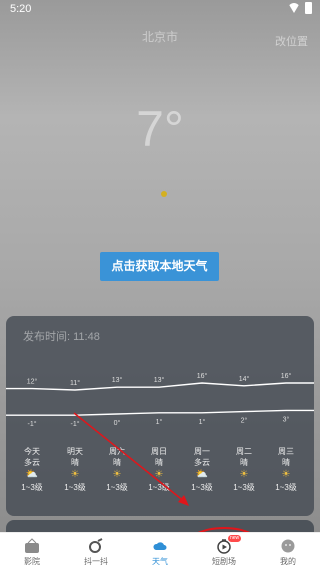 Image resolution: width=320 pixels, height=568 pixels. What do you see at coordinates (75, 451) in the screenshot?
I see `day-name: 明天` at bounding box center [75, 451].